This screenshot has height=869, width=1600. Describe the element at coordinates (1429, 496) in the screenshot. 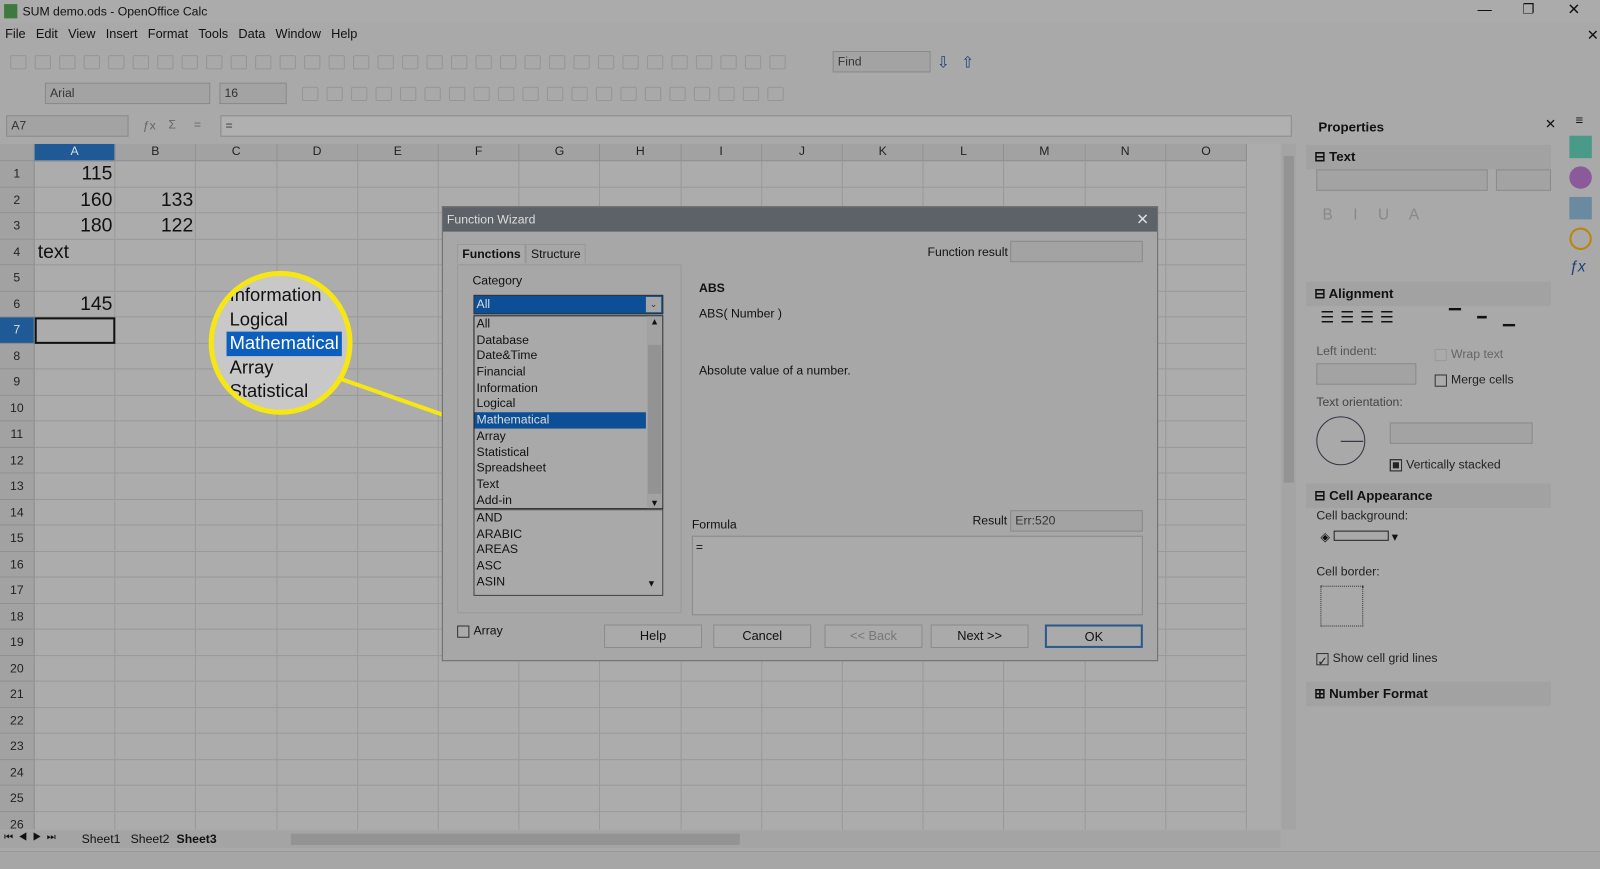

I see `section-cell-appearance: ⊟ Cell Appearance` at that location.